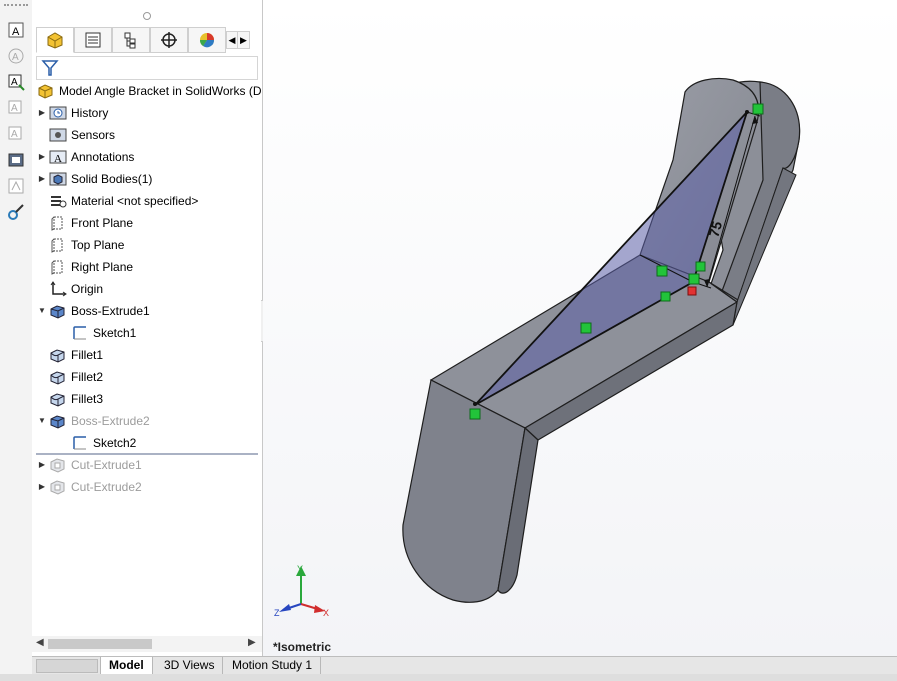 This screenshot has width=897, height=681. I want to click on horizontal-scrollbar: ◀ ▶, so click(147, 644).